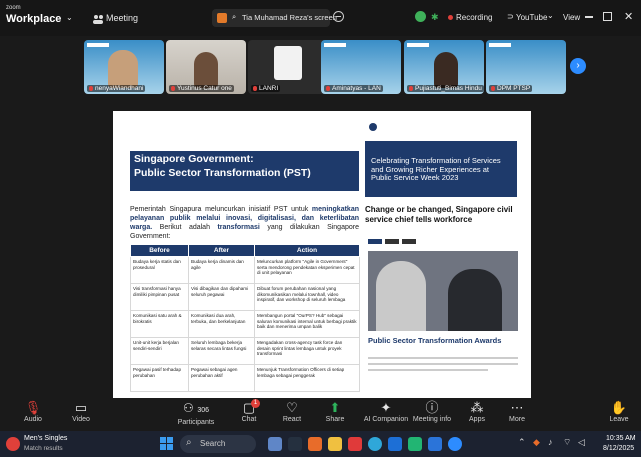  What do you see at coordinates (361, 67) in the screenshot?
I see `participant-tile: Aminatyas - LAN` at bounding box center [361, 67].